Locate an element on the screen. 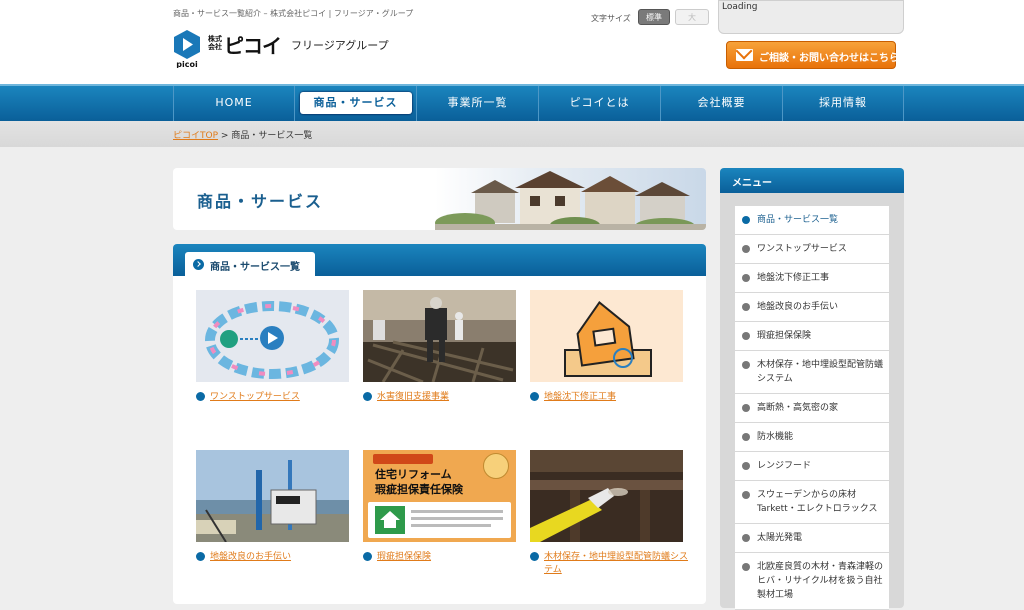 Image resolution: width=1024 pixels, height=610 pixels. breadcrumb-bar: ピコイTOP > 商品・サービス一覧 is located at coordinates (512, 134).